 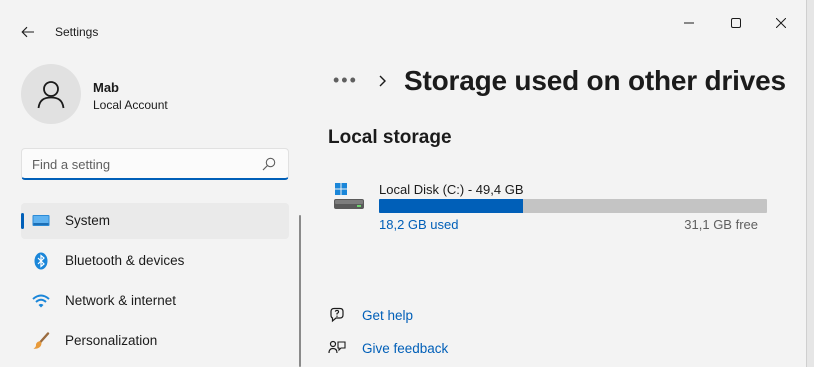 I want to click on system-icon, so click(x=41, y=221).